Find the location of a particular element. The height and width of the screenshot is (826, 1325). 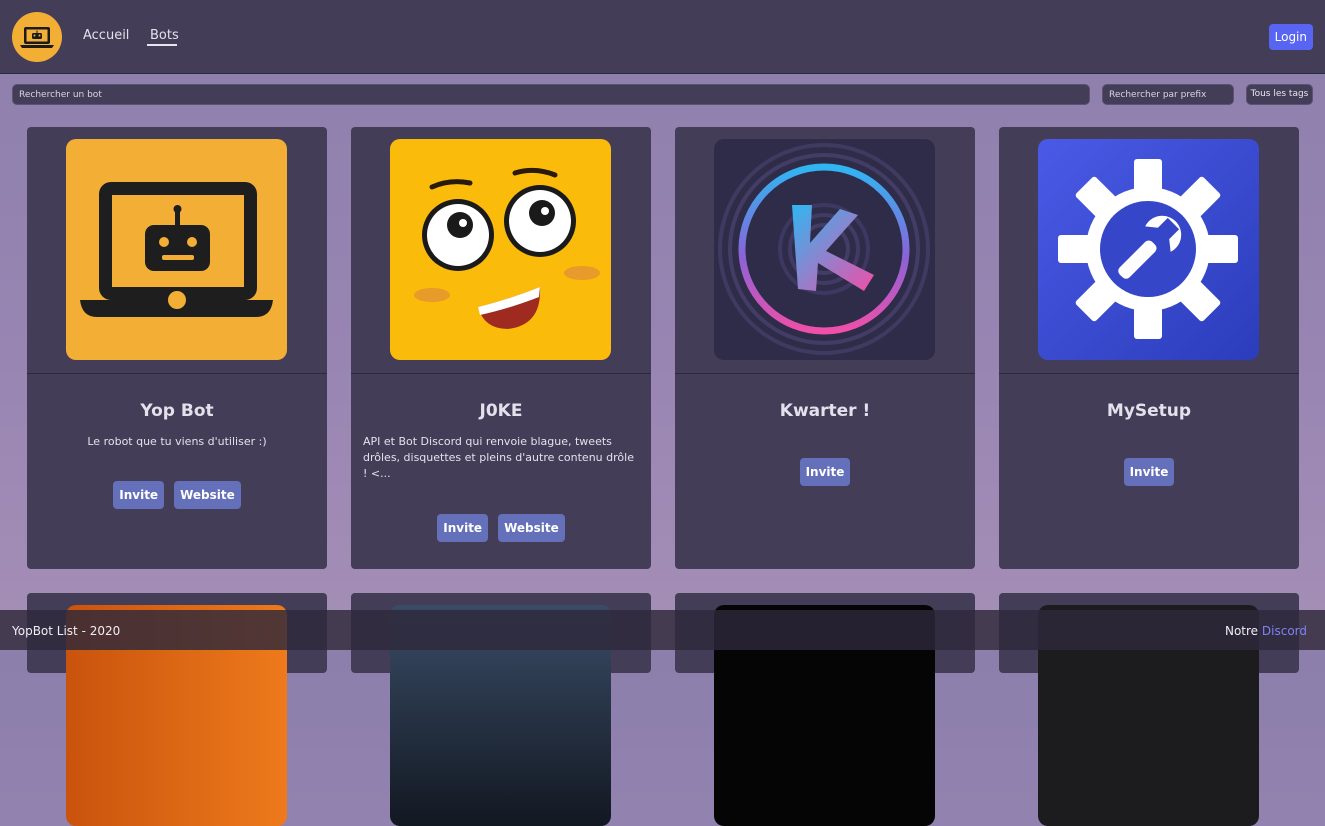

footer-our-label: Notre is located at coordinates (1241, 631).